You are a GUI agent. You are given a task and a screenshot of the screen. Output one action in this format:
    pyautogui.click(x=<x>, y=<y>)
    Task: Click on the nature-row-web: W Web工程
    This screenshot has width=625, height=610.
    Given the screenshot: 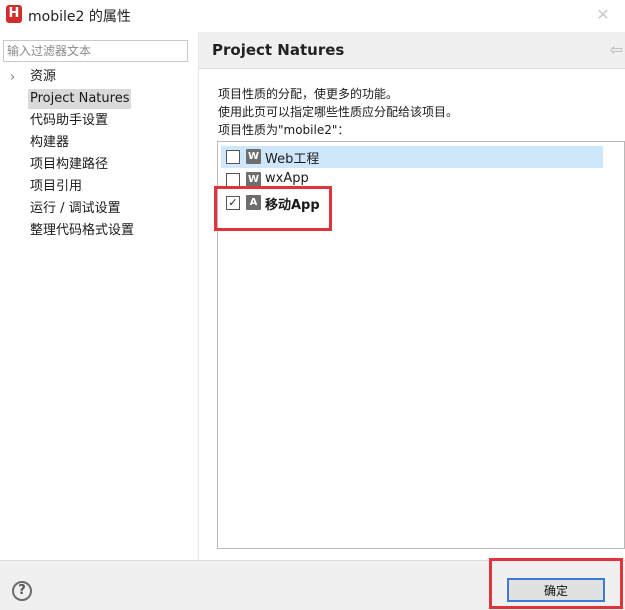 What is the action you would take?
    pyautogui.click(x=412, y=157)
    